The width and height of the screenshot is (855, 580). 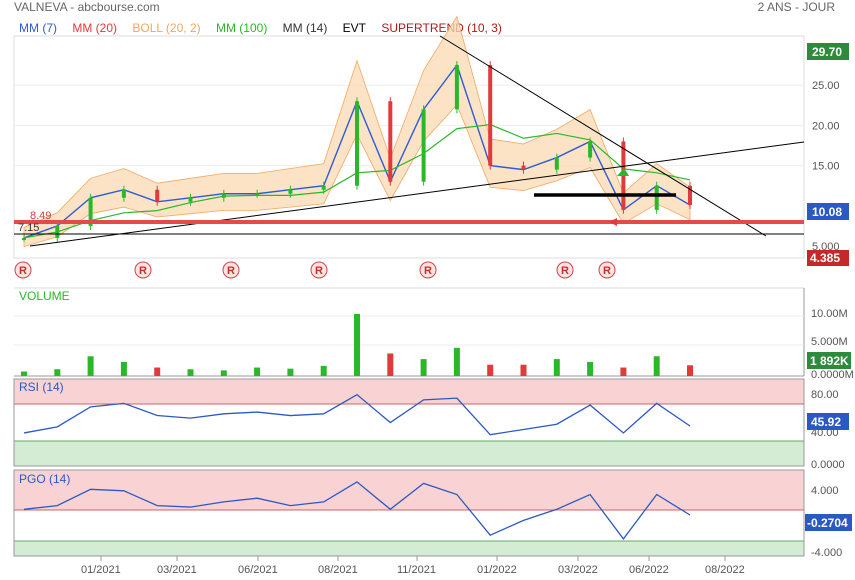 I want to click on x-tick-label: 01/2022, so click(x=497, y=570).